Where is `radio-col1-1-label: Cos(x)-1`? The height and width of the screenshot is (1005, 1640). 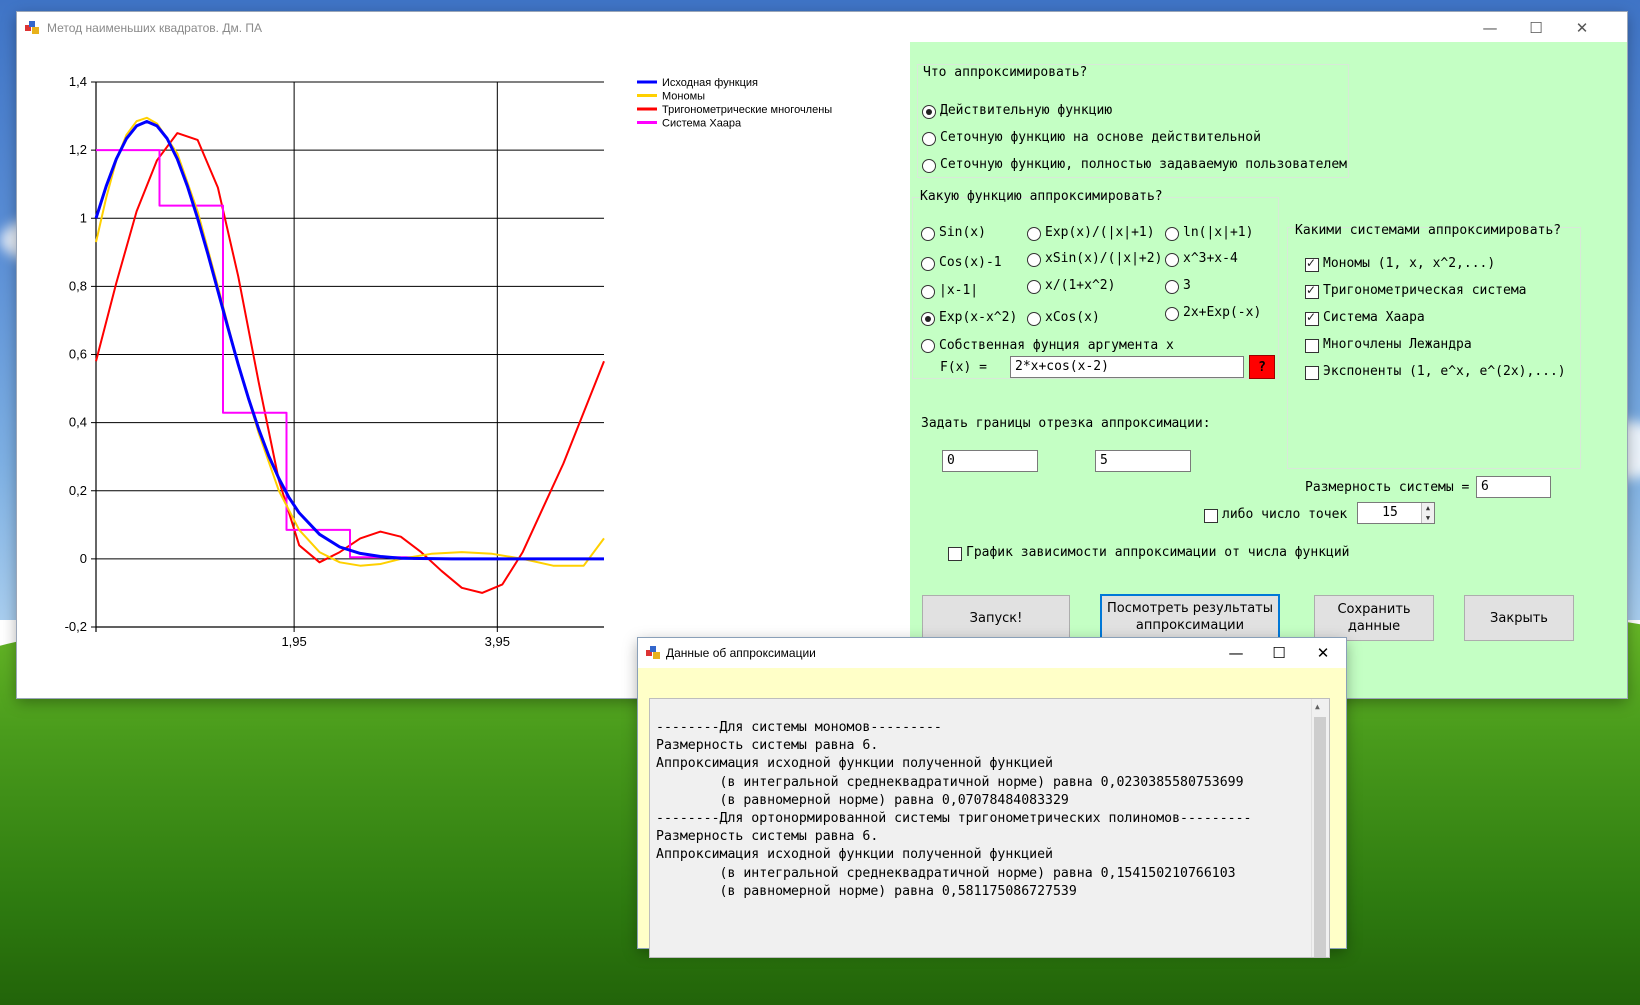 radio-col1-1-label: Cos(x)-1 is located at coordinates (970, 262).